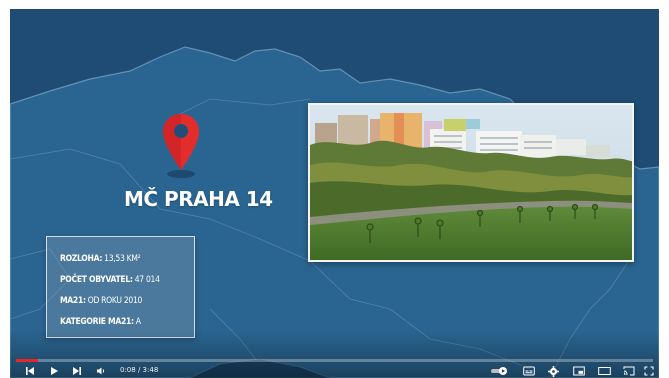 The width and height of the screenshot is (669, 378). What do you see at coordinates (138, 322) in the screenshot?
I see `info-value: A` at bounding box center [138, 322].